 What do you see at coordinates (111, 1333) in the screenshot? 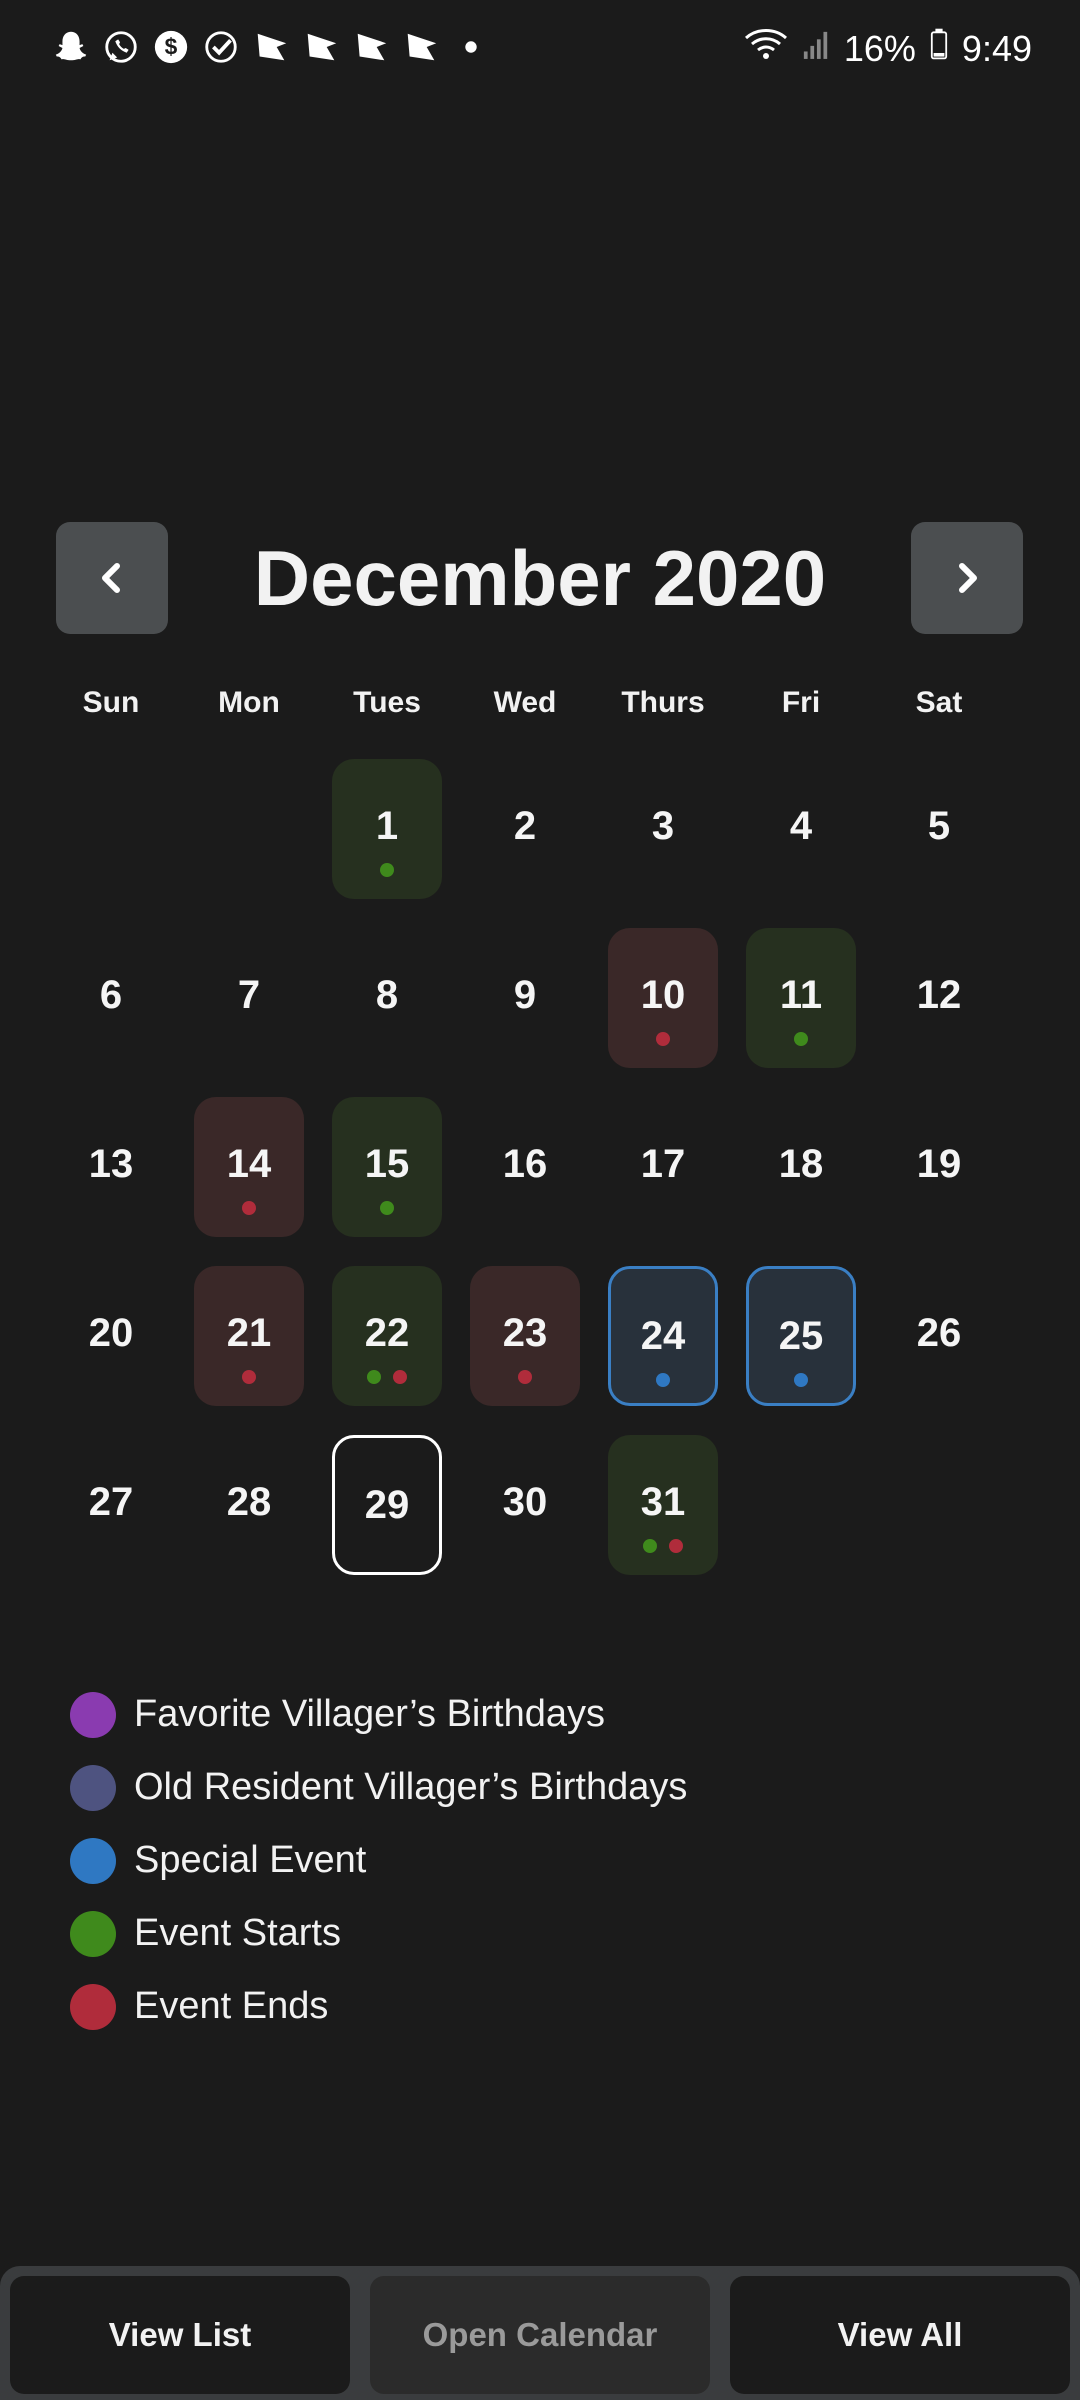
I see `day-number: 20` at bounding box center [111, 1333].